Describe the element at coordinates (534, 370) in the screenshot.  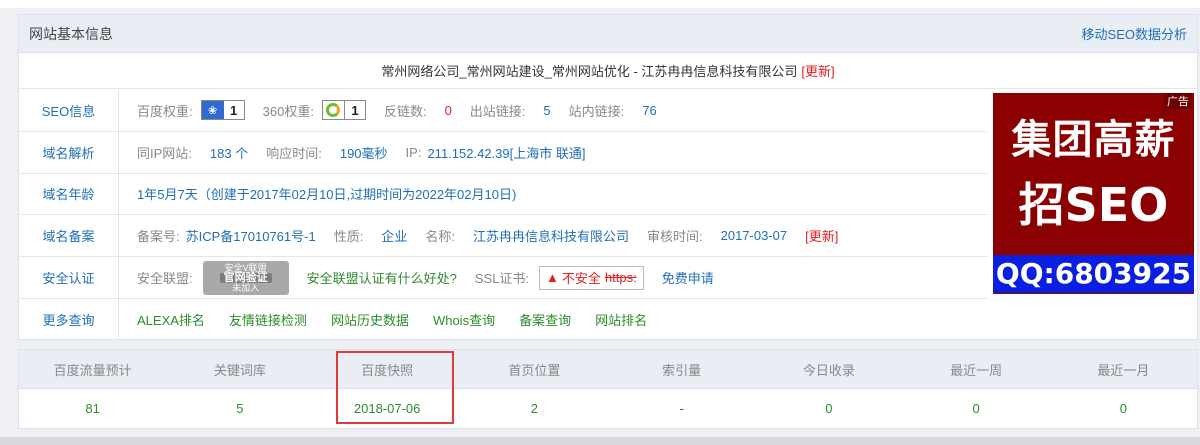
I see `stats-header: 首页位置` at that location.